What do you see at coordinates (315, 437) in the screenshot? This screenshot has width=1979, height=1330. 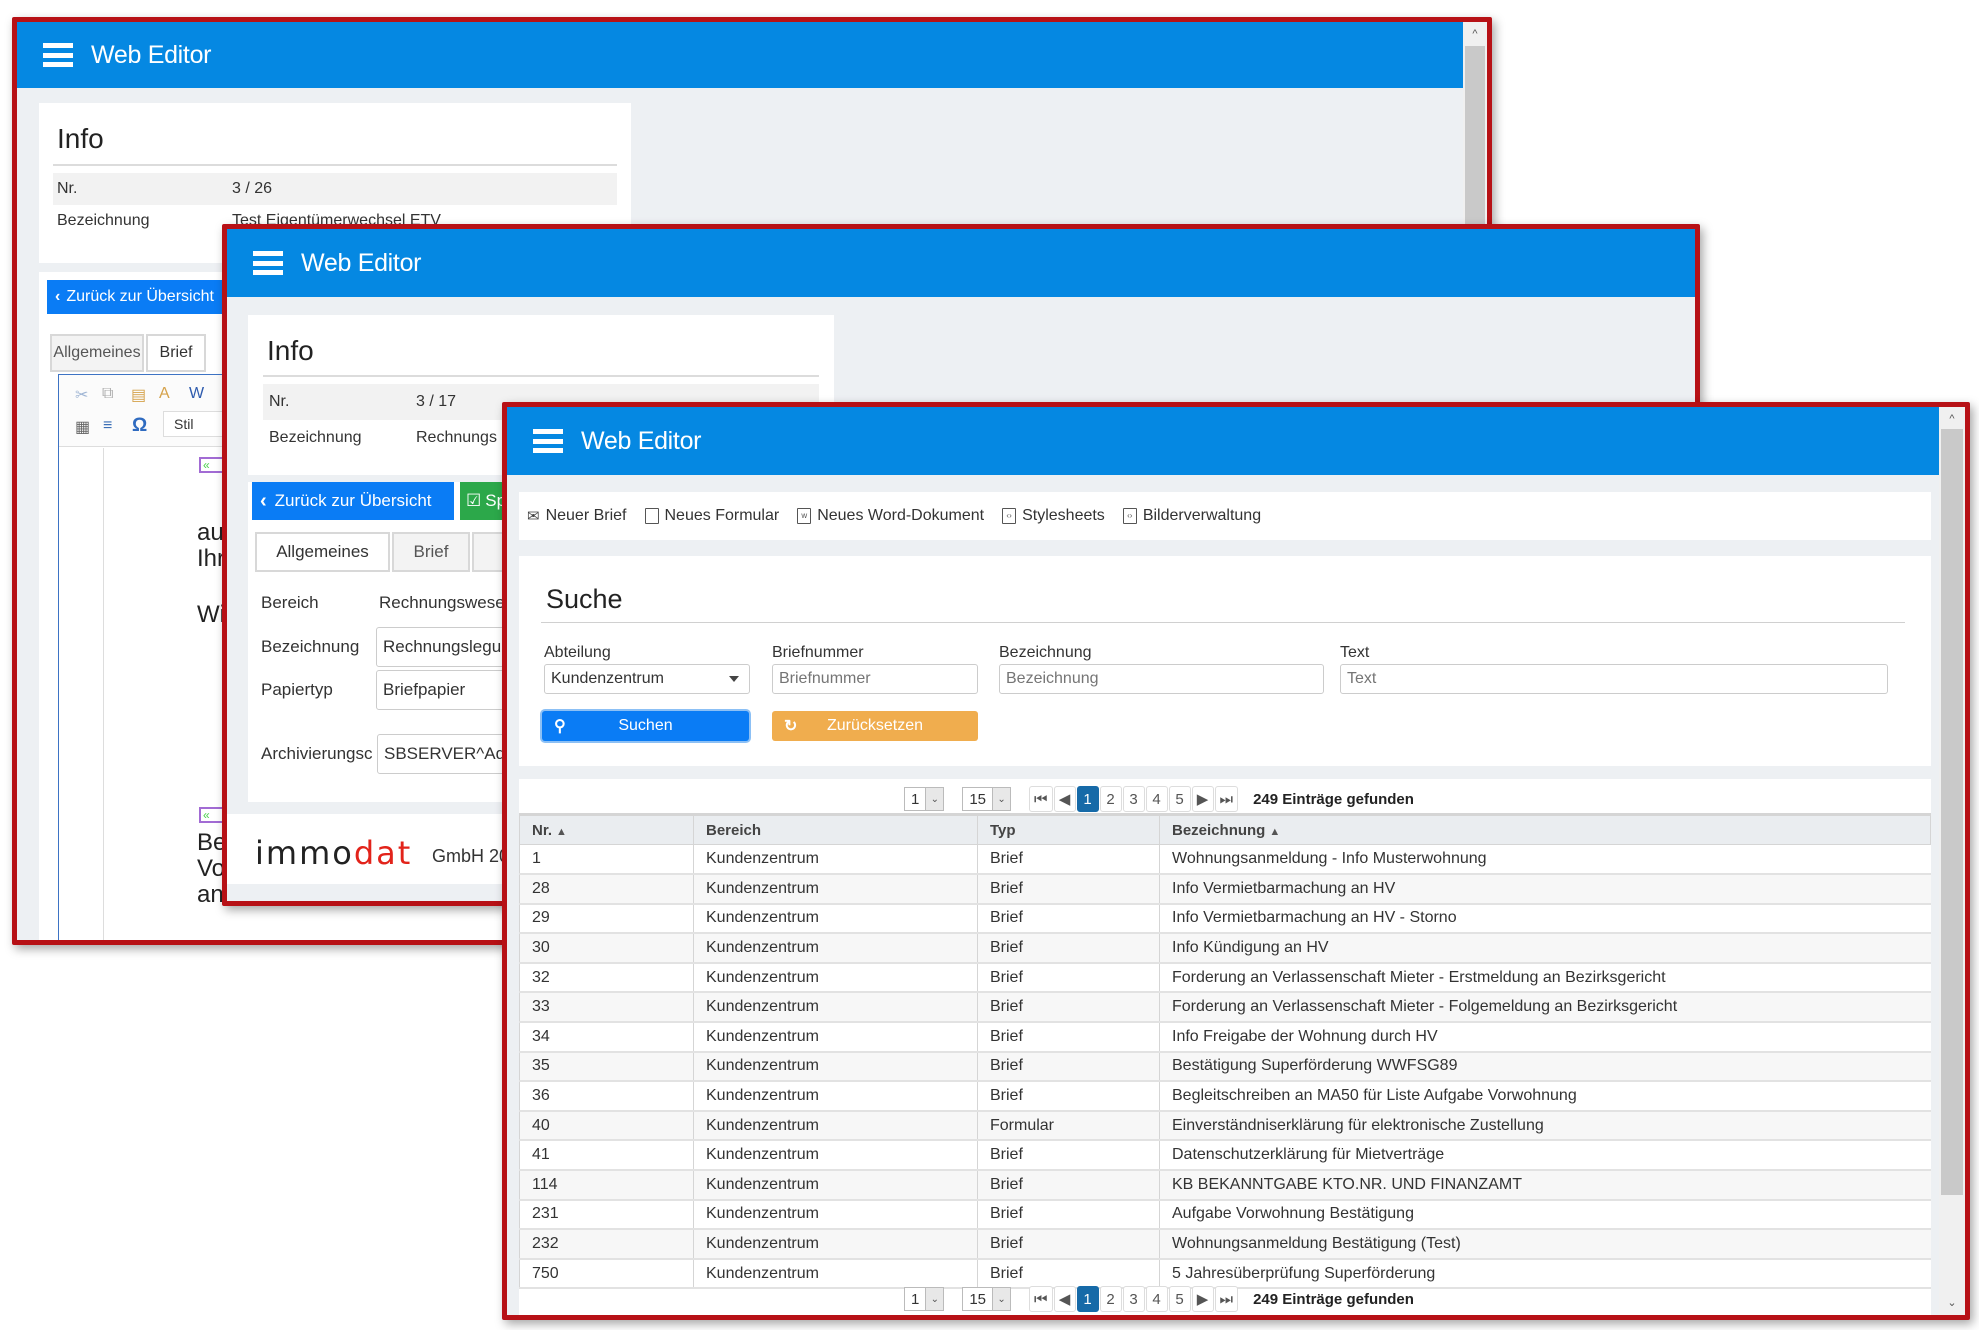 I see `info-label: Bezeichnung` at bounding box center [315, 437].